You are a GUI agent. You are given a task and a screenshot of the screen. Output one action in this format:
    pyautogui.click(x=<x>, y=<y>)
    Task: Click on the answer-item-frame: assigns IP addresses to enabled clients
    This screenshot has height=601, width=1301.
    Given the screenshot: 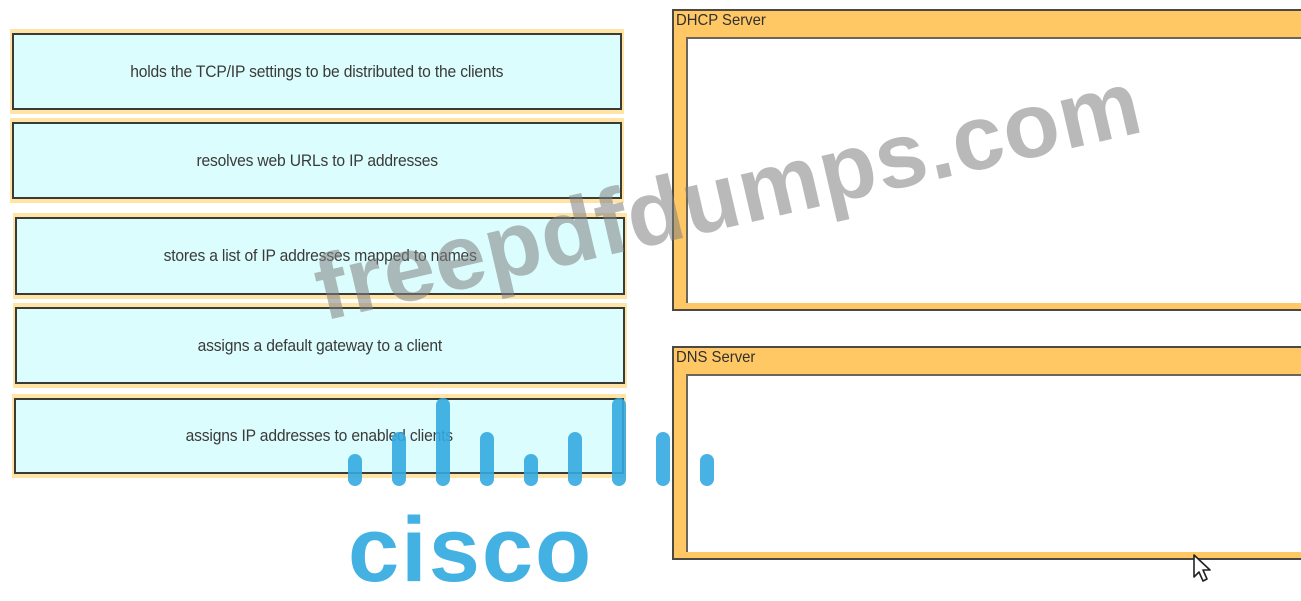 What is the action you would take?
    pyautogui.click(x=319, y=436)
    